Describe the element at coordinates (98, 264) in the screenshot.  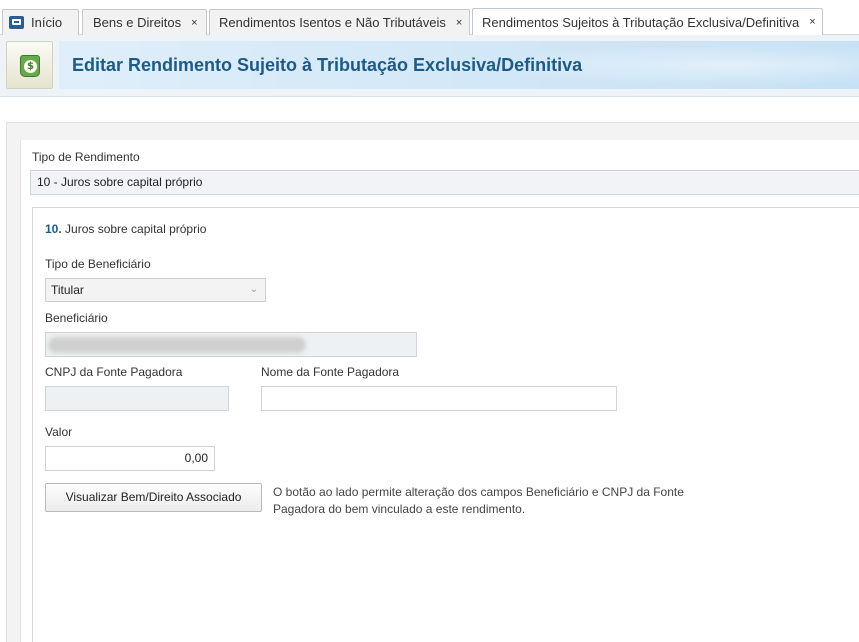
I see `tipo-beneficiario-label: Tipo de Beneficiário` at that location.